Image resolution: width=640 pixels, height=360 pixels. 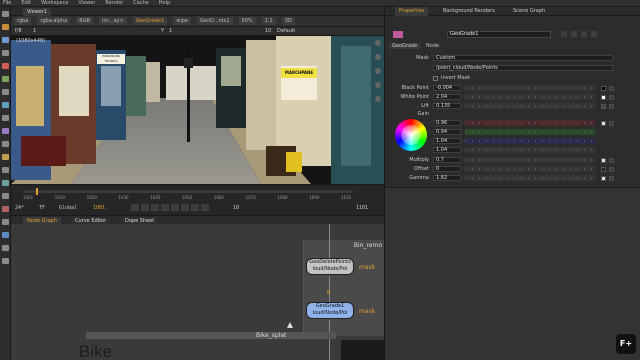 I want to click on white-point-anim-icon, so click(x=611, y=97).